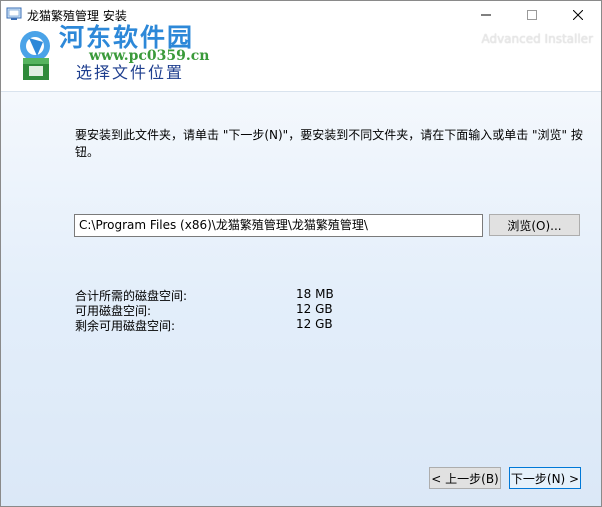 Image resolution: width=602 pixels, height=507 pixels. I want to click on watermark-logo-icon, so click(35, 55).